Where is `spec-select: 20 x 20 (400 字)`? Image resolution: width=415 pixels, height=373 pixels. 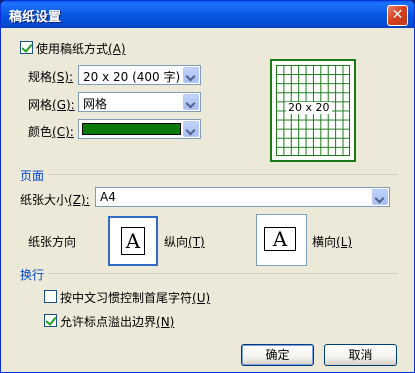
spec-select: 20 x 20 (400 字) is located at coordinates (139, 75).